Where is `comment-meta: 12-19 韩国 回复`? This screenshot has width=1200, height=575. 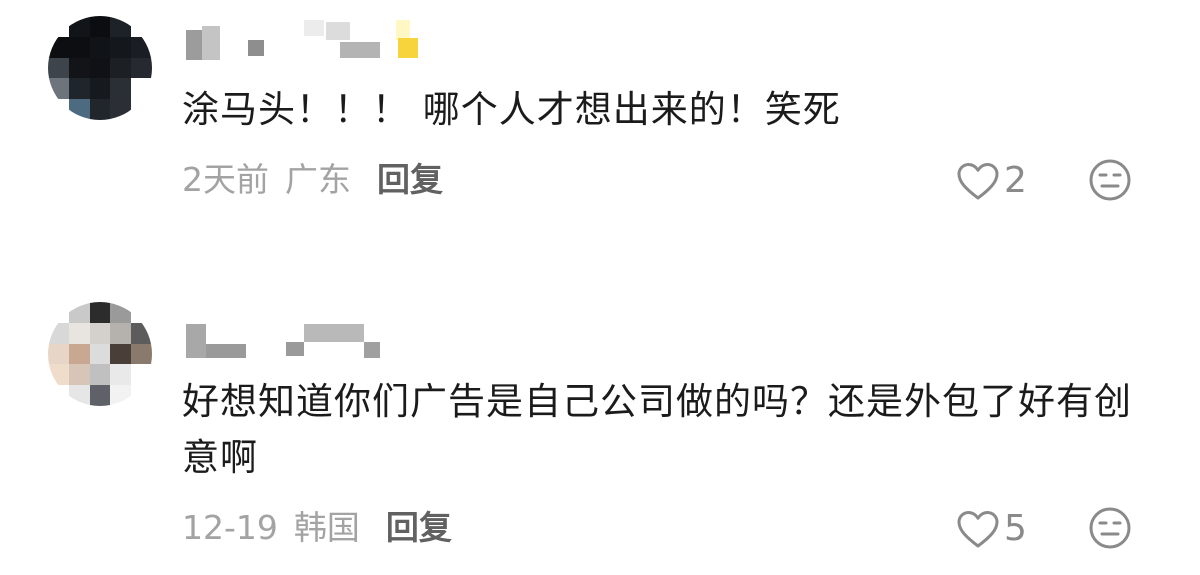 comment-meta: 12-19 韩国 回复 is located at coordinates (317, 528).